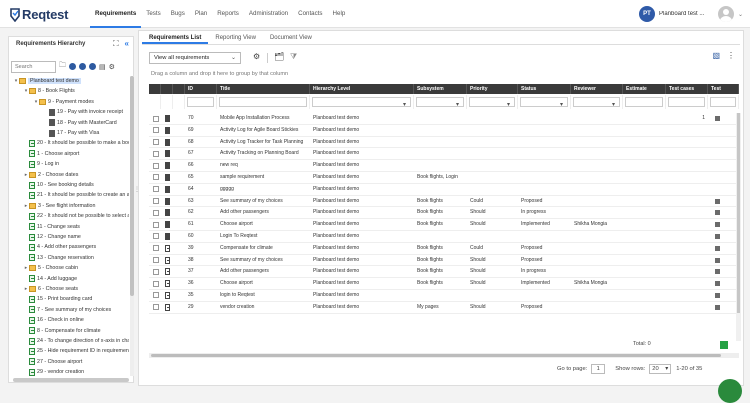 The height and width of the screenshot is (403, 750). What do you see at coordinates (263, 130) in the screenshot?
I see `cell-title: Activity Log for Agile Board Stickies` at bounding box center [263, 130].